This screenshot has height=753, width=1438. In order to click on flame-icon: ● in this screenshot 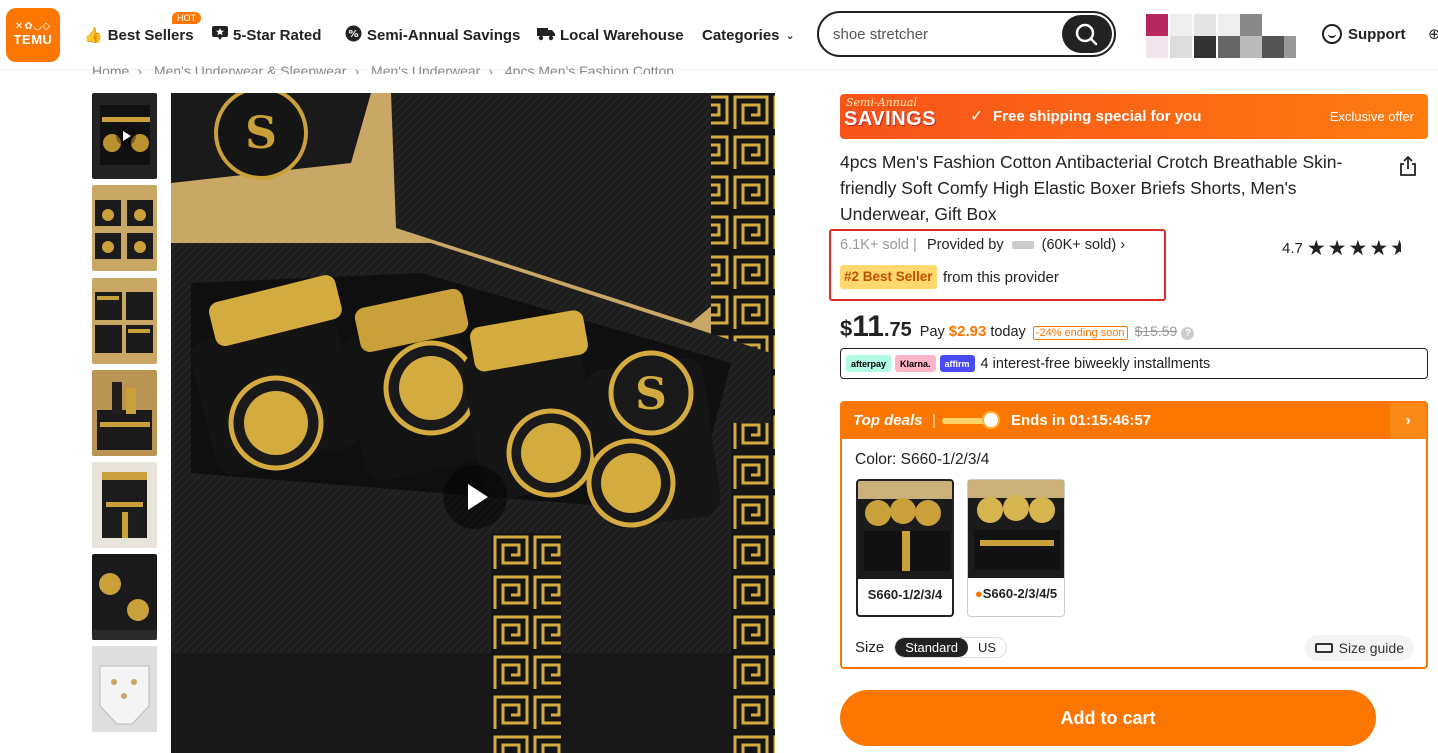, I will do `click(978, 593)`.